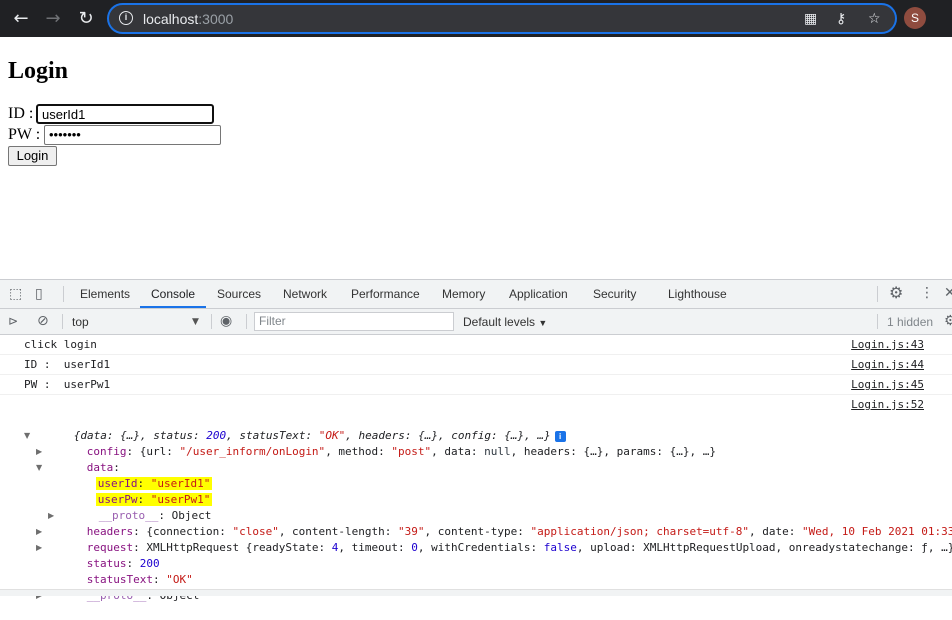 This screenshot has width=952, height=620. Describe the element at coordinates (154, 499) in the screenshot. I see `tree-item-userpw: userPw: "userPw1"` at that location.